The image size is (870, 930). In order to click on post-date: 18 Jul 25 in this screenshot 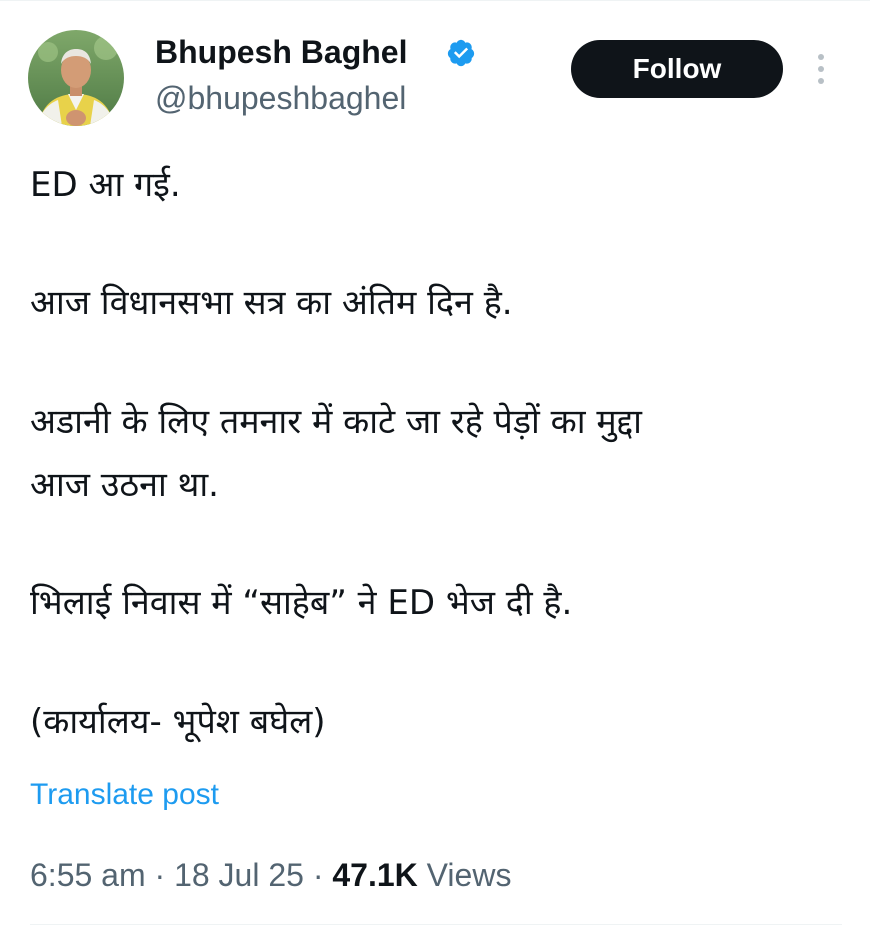, I will do `click(239, 875)`.